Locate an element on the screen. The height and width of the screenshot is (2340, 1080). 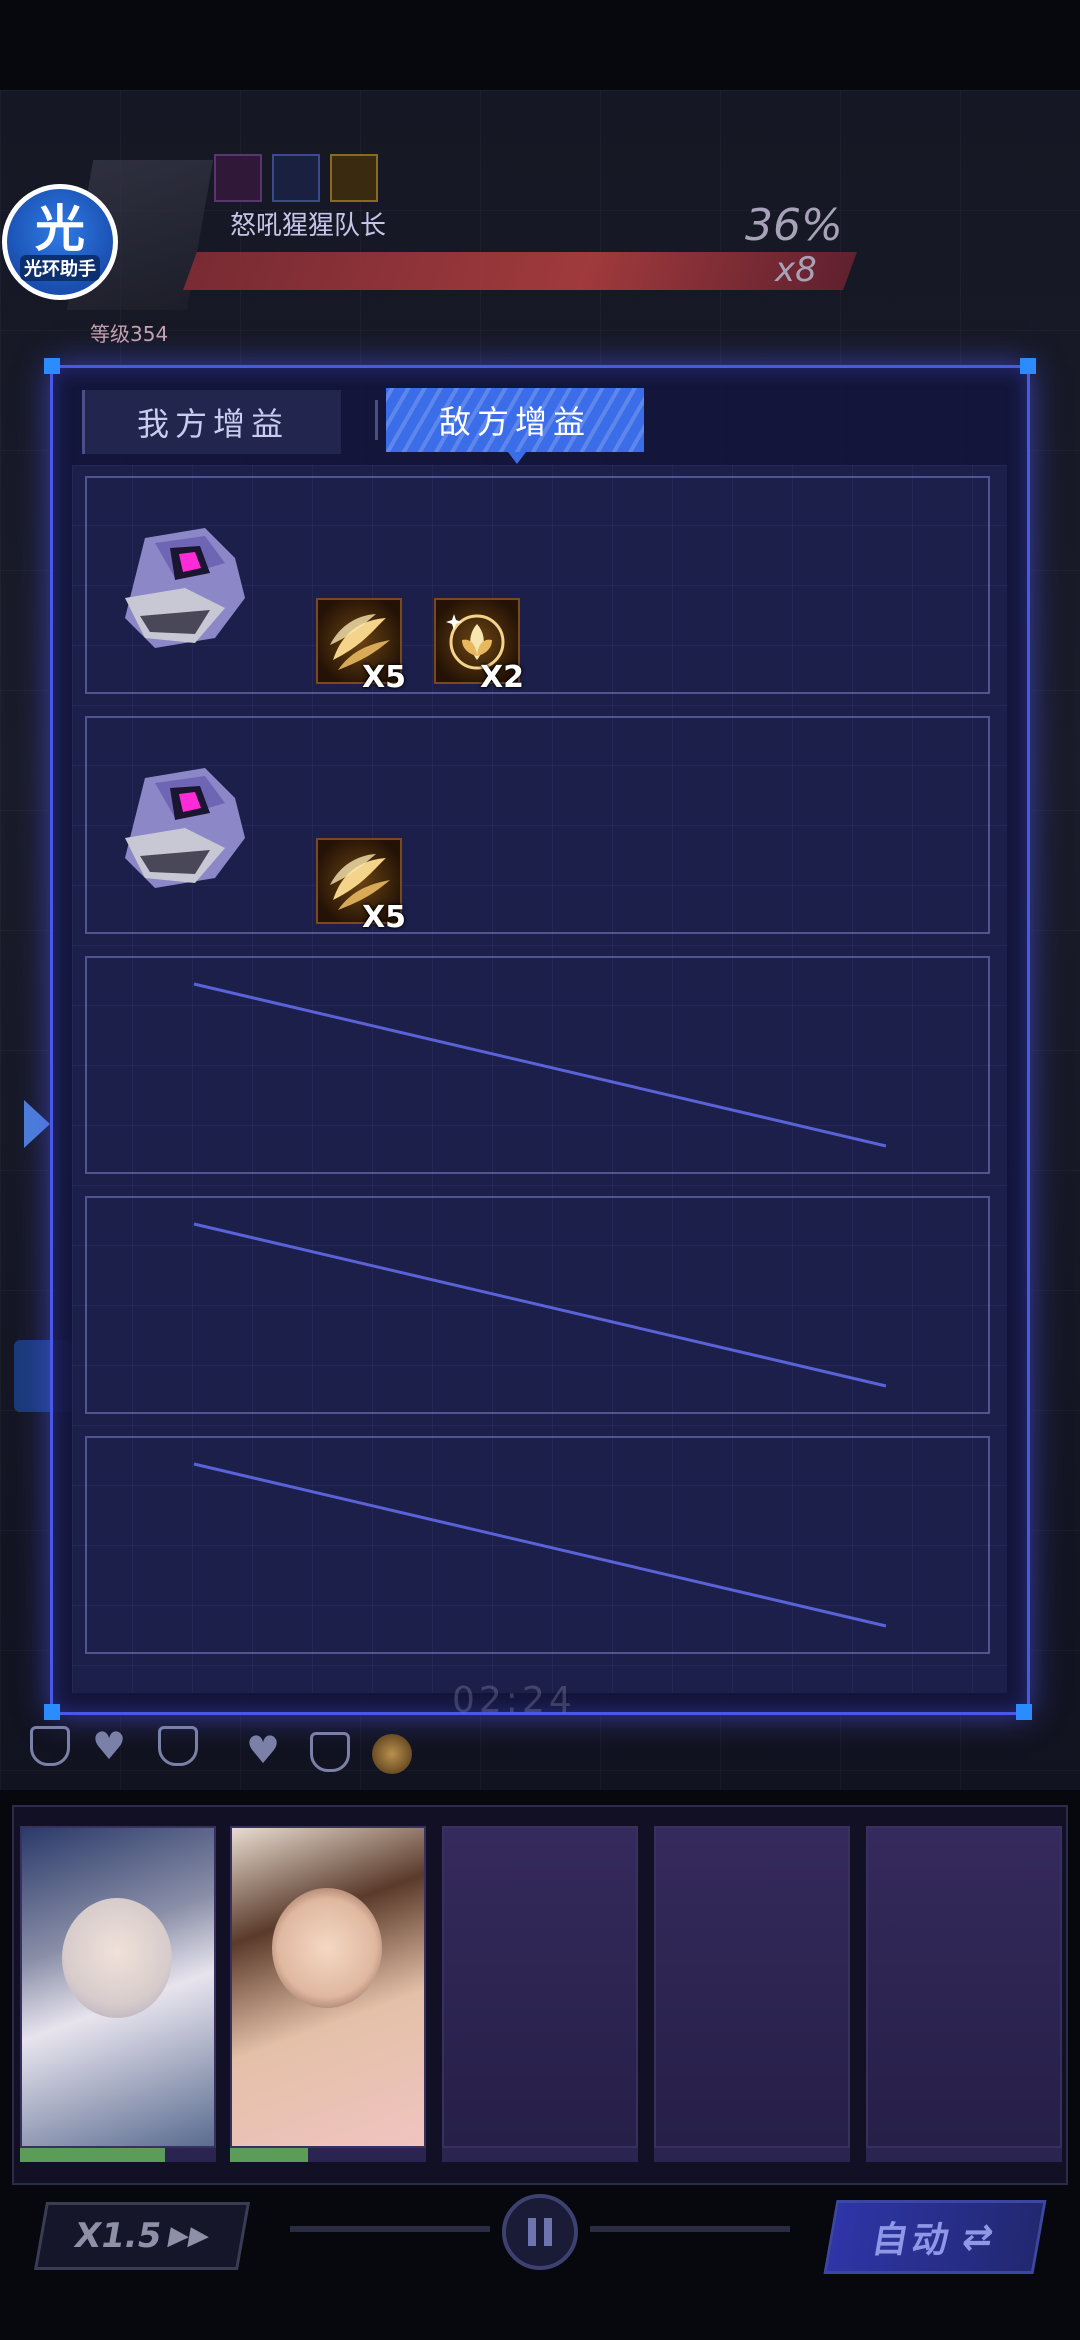
fast-forward-icon: ▶▶ is located at coordinates (189, 2236).